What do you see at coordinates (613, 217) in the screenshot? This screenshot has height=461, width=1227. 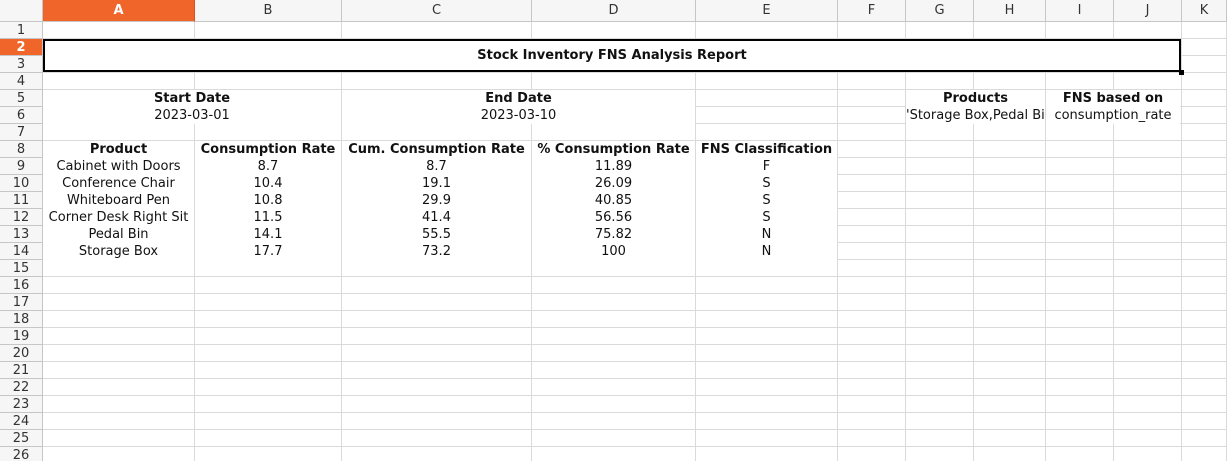 I see `table-cell: 56.56` at bounding box center [613, 217].